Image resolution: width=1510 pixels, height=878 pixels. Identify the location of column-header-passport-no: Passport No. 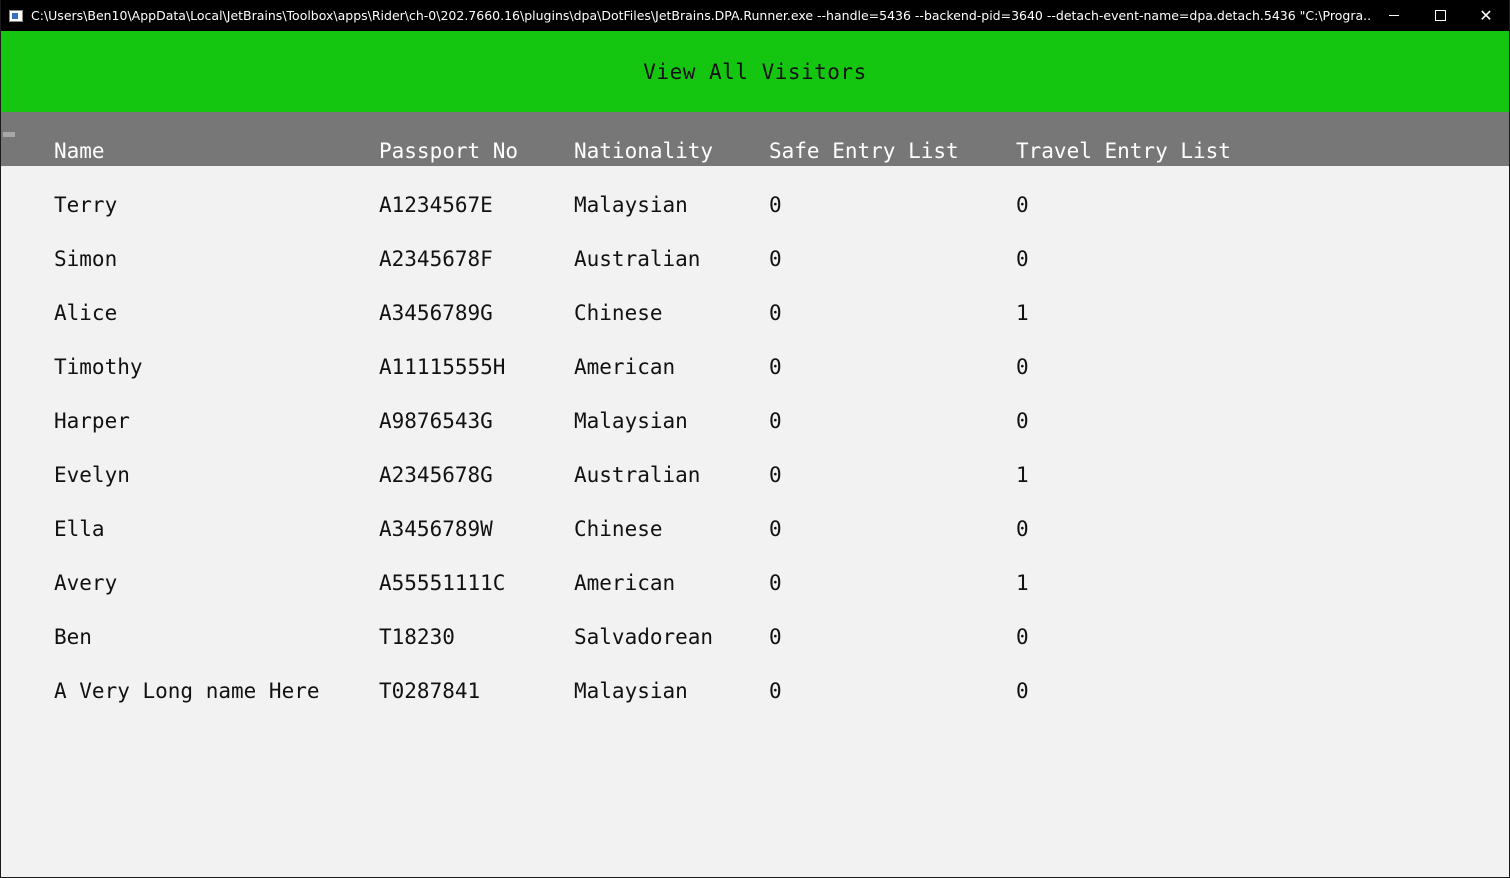
(449, 151).